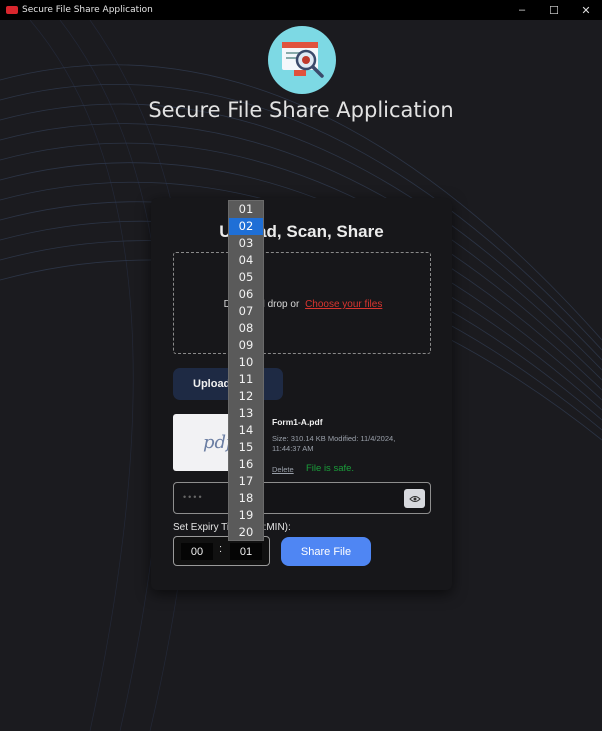 The image size is (602, 731). What do you see at coordinates (246, 209) in the screenshot?
I see `dropdown-option: 01` at bounding box center [246, 209].